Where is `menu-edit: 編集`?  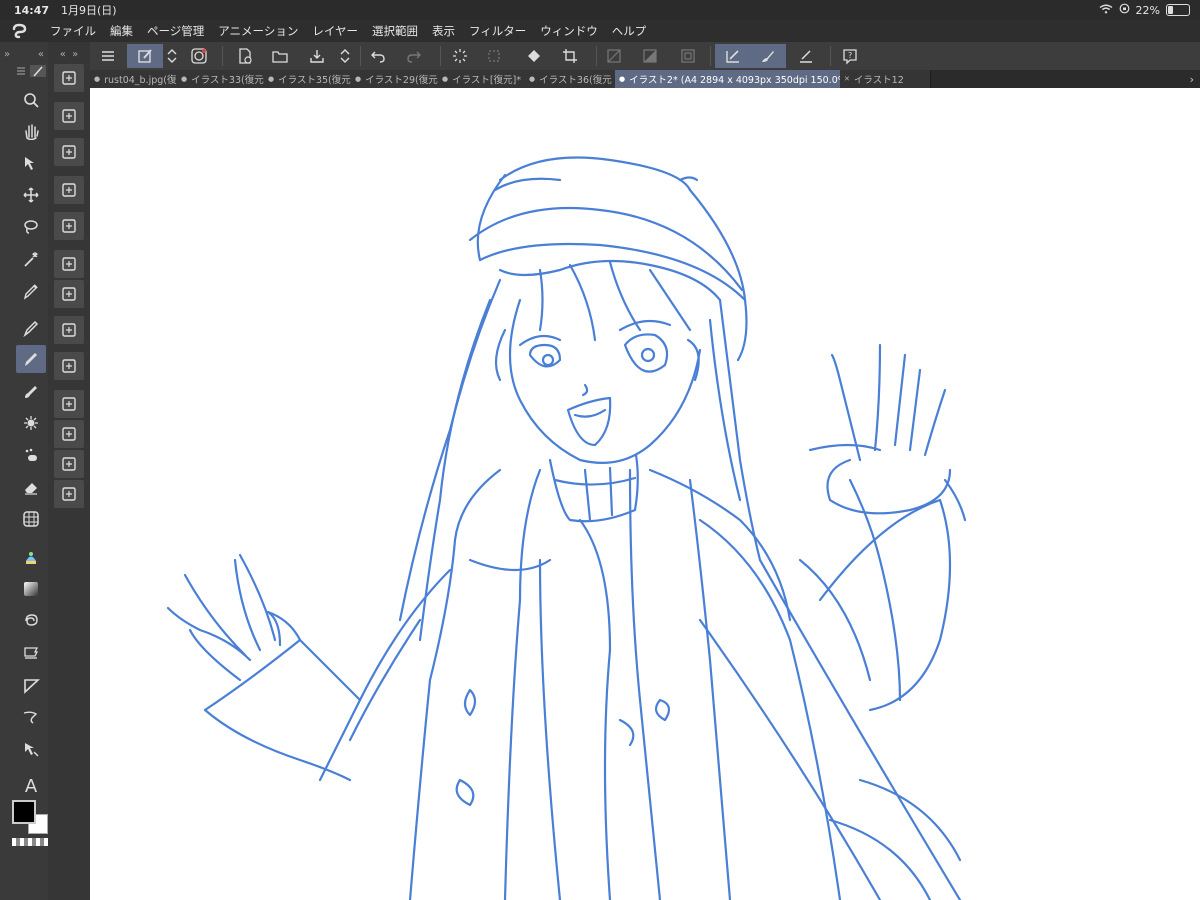 menu-edit: 編集 is located at coordinates (121, 31).